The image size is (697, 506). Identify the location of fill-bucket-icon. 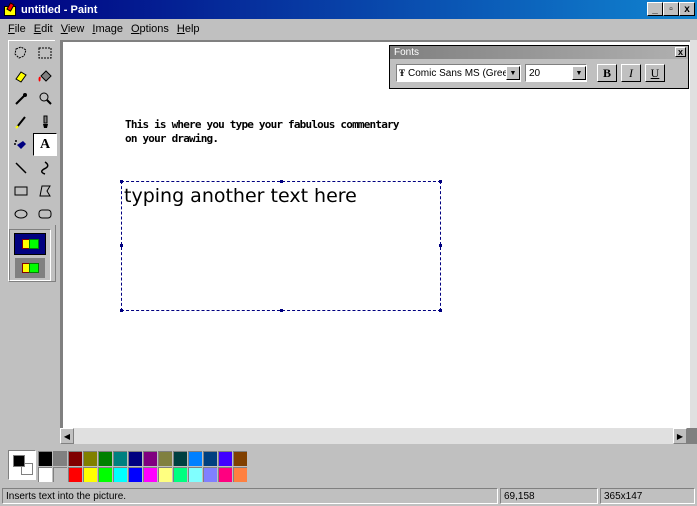
(45, 75).